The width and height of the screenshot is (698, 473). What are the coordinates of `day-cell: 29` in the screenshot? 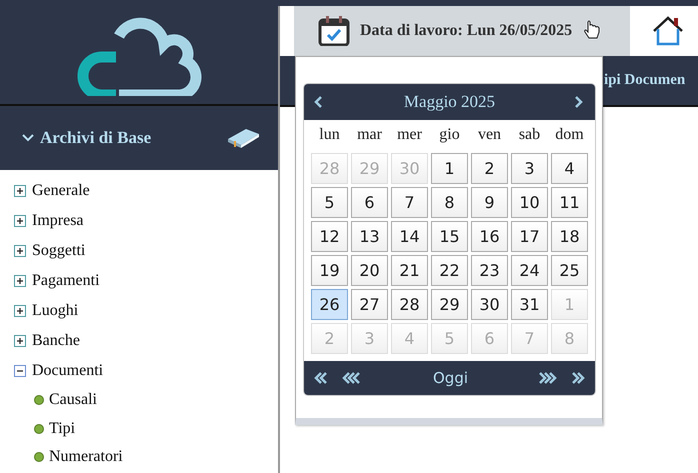 It's located at (449, 304).